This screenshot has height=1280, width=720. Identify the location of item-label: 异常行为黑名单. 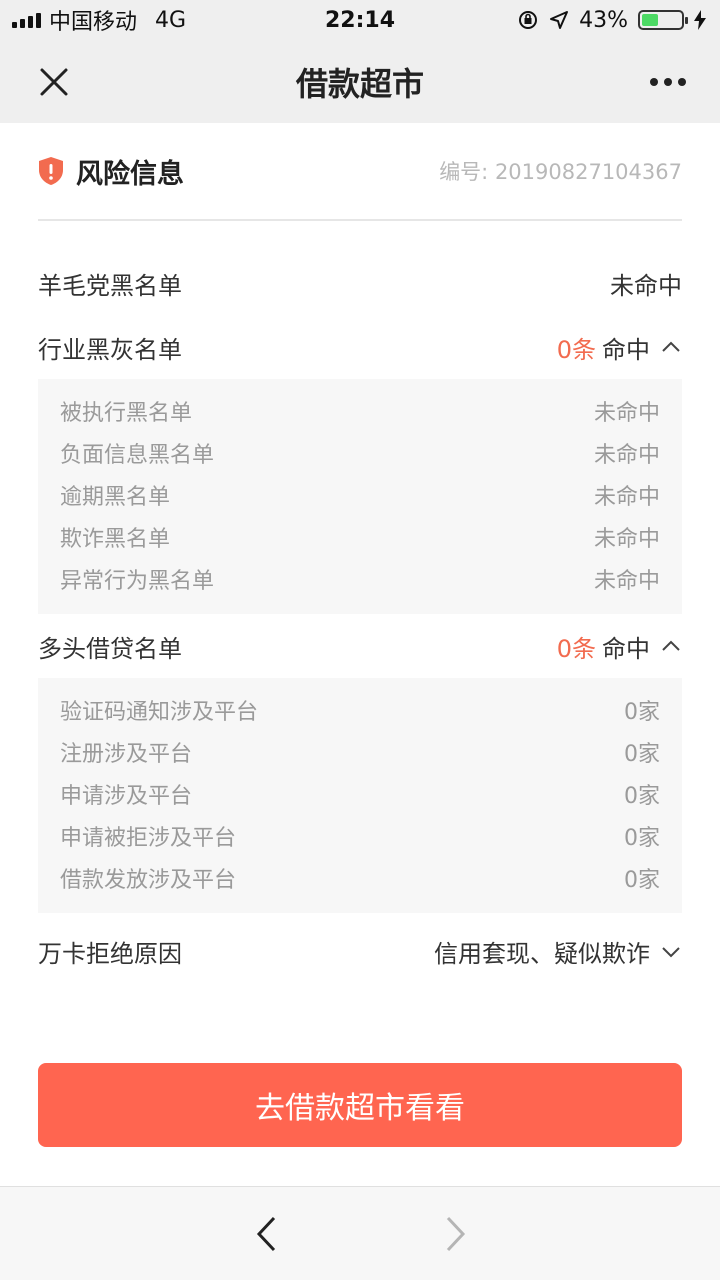
(137, 581).